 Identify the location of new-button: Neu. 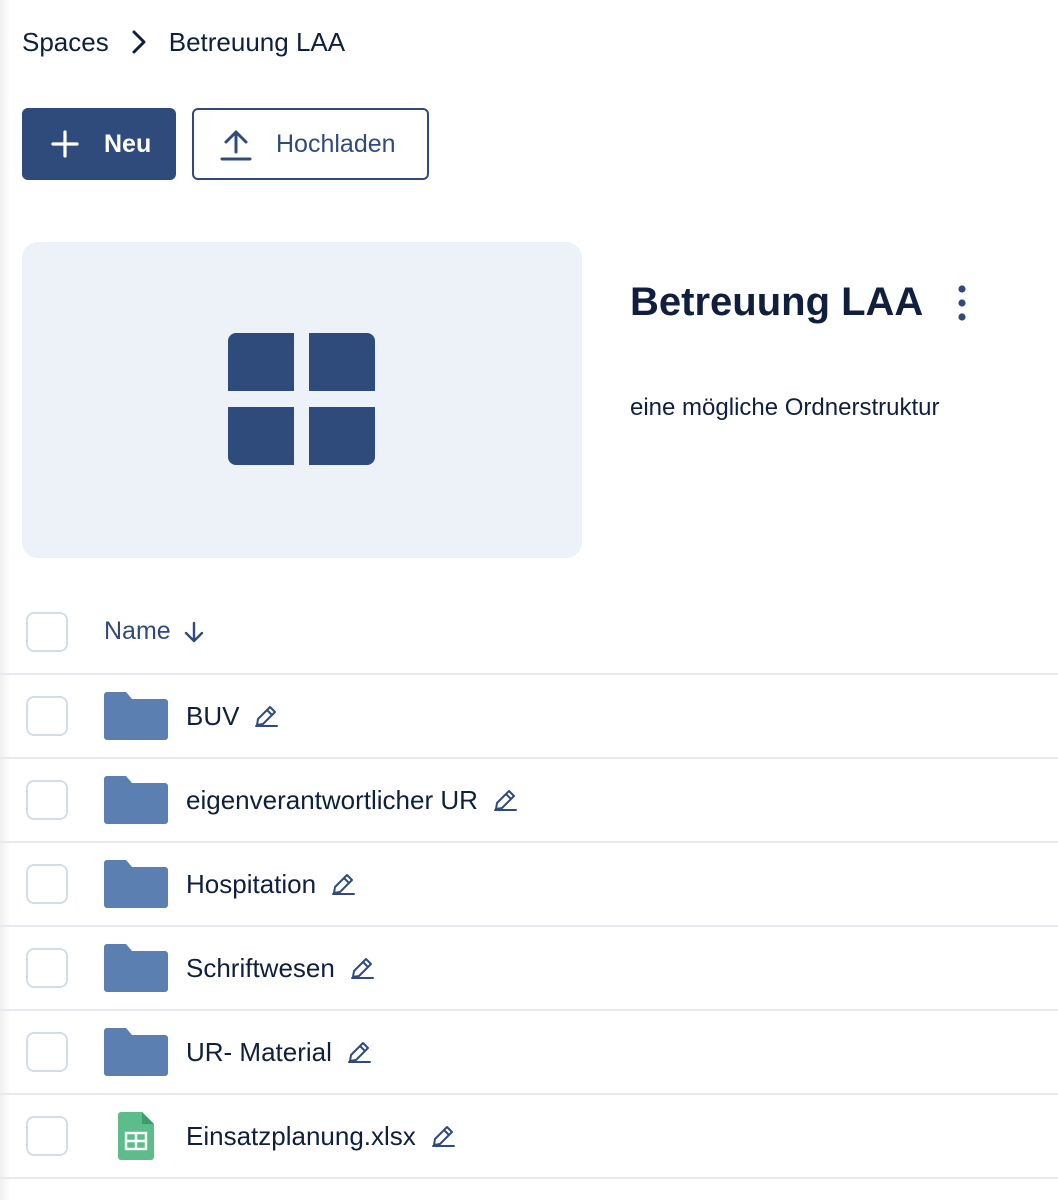
(99, 144).